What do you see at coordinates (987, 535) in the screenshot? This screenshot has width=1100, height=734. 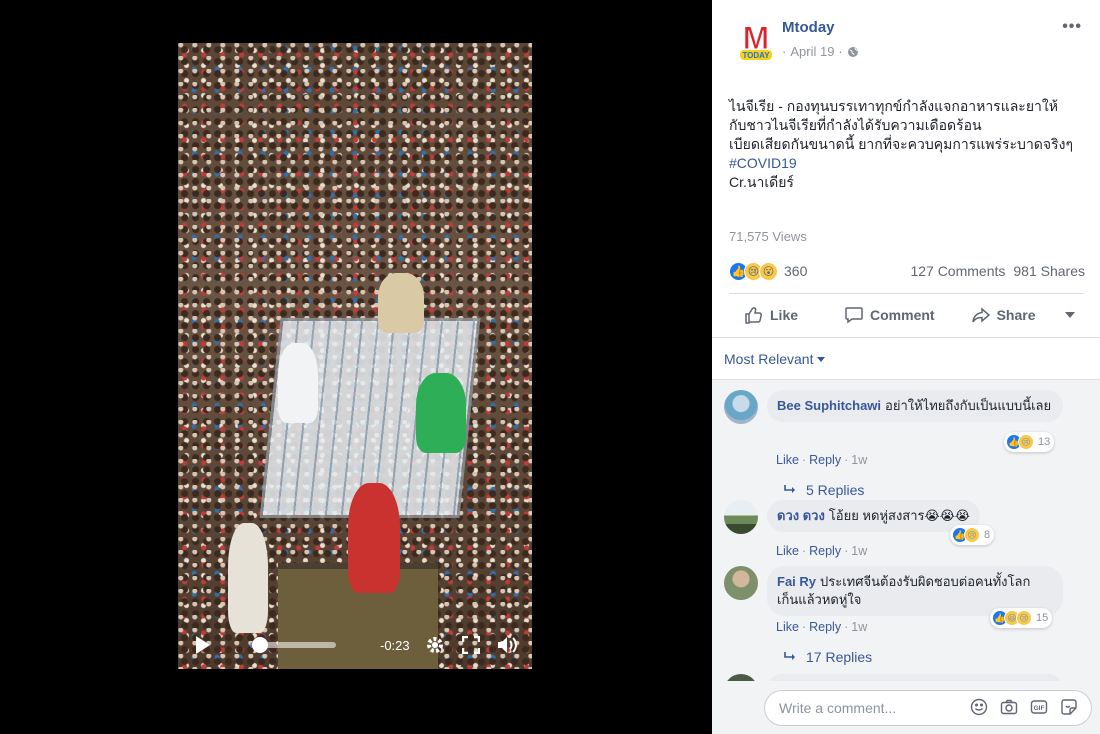 I see `comment-reaction-count: 8` at bounding box center [987, 535].